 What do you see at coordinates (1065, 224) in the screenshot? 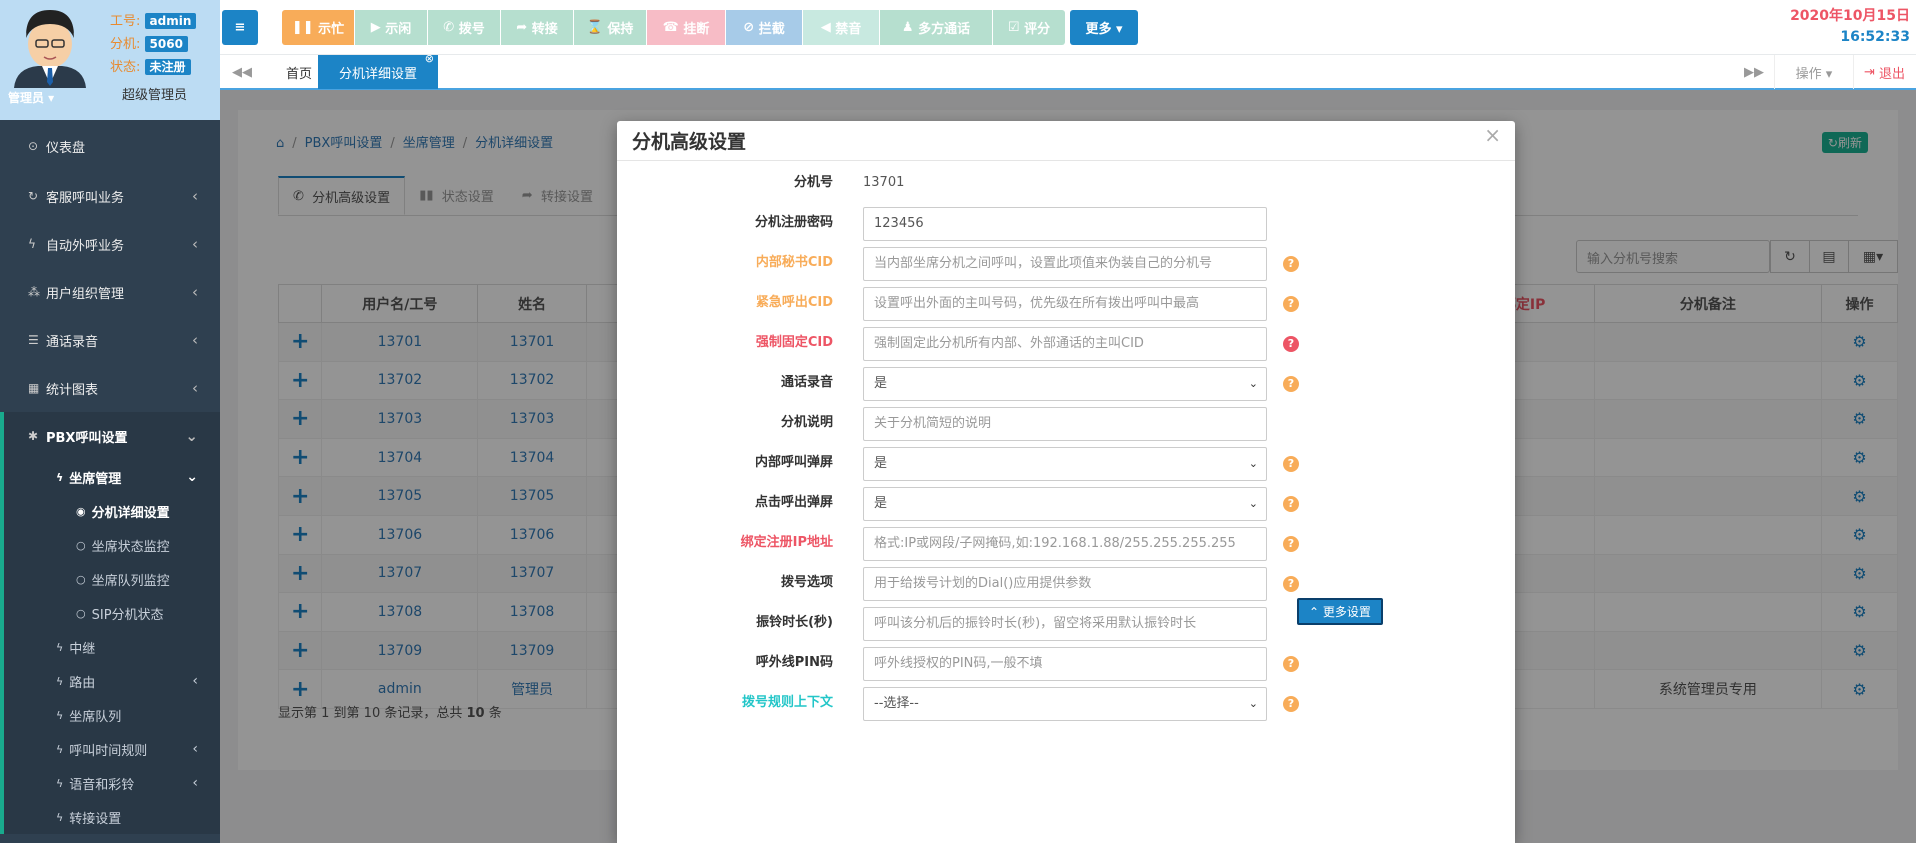
I see `text-input: 123456` at bounding box center [1065, 224].